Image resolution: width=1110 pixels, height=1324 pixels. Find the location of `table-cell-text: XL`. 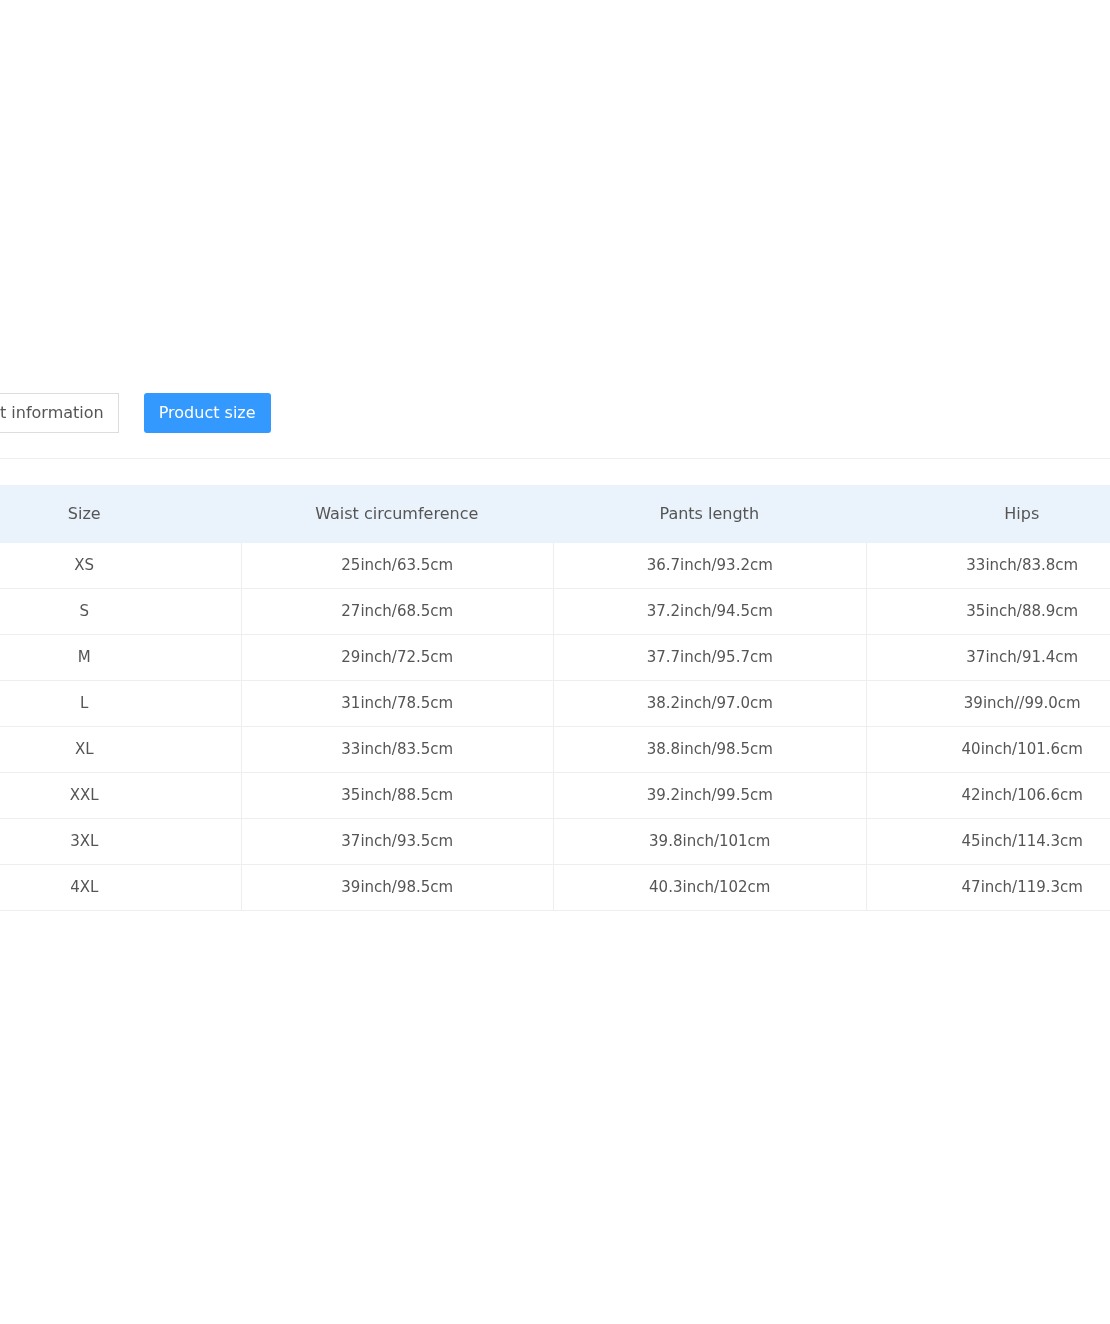

table-cell-text: XL is located at coordinates (84, 750).